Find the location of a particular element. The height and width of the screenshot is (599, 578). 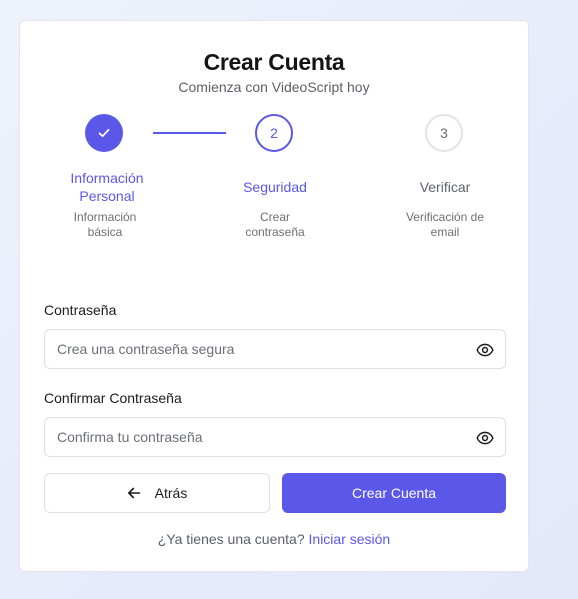

login-prompt: ¿Ya tienes una cuenta? Iniciar sesión is located at coordinates (274, 539).